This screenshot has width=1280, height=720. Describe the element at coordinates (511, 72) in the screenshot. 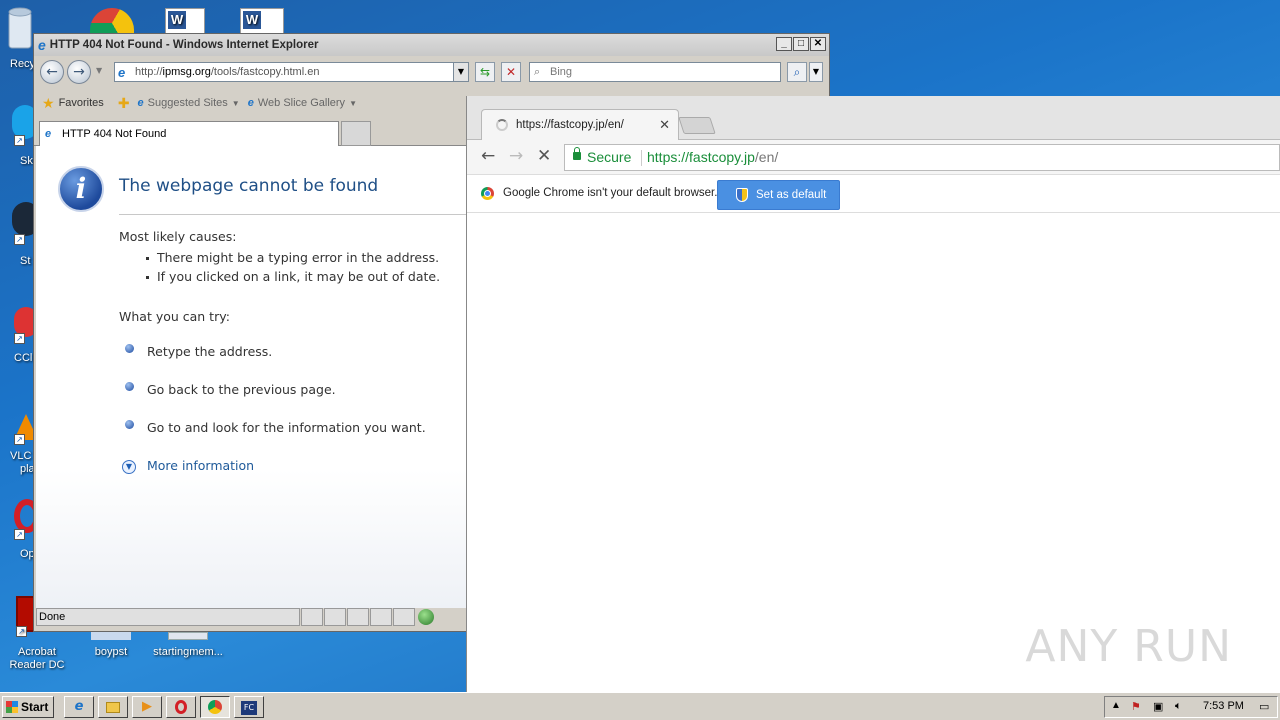

I see `stop-button: ✕` at that location.